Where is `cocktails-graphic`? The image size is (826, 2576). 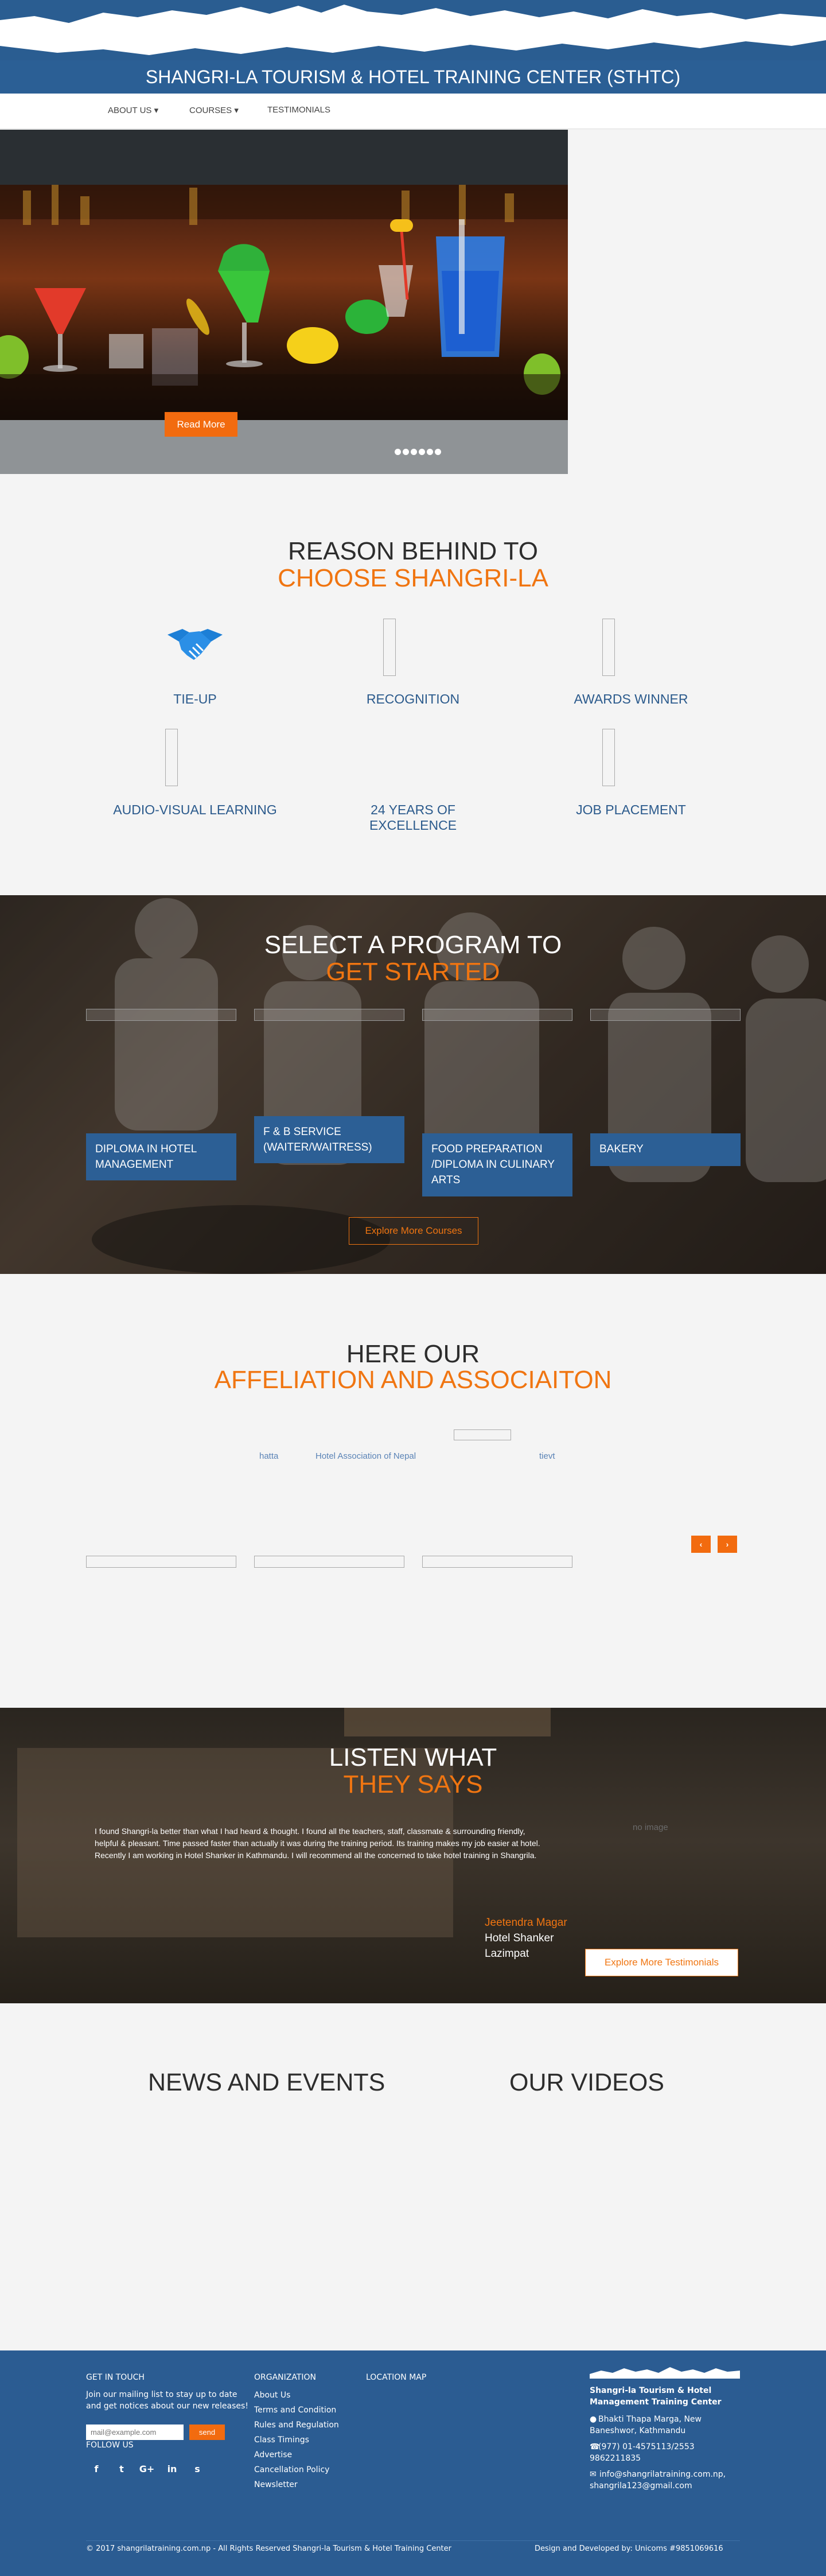 cocktails-graphic is located at coordinates (284, 302).